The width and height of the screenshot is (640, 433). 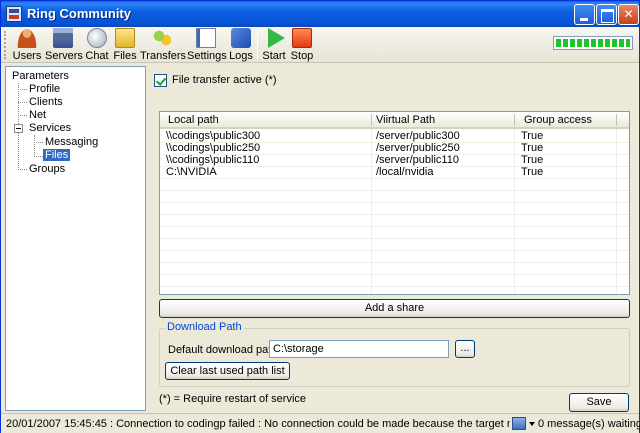 I want to click on messages-waiting-count: 0 message(s) waiting, so click(x=589, y=424).